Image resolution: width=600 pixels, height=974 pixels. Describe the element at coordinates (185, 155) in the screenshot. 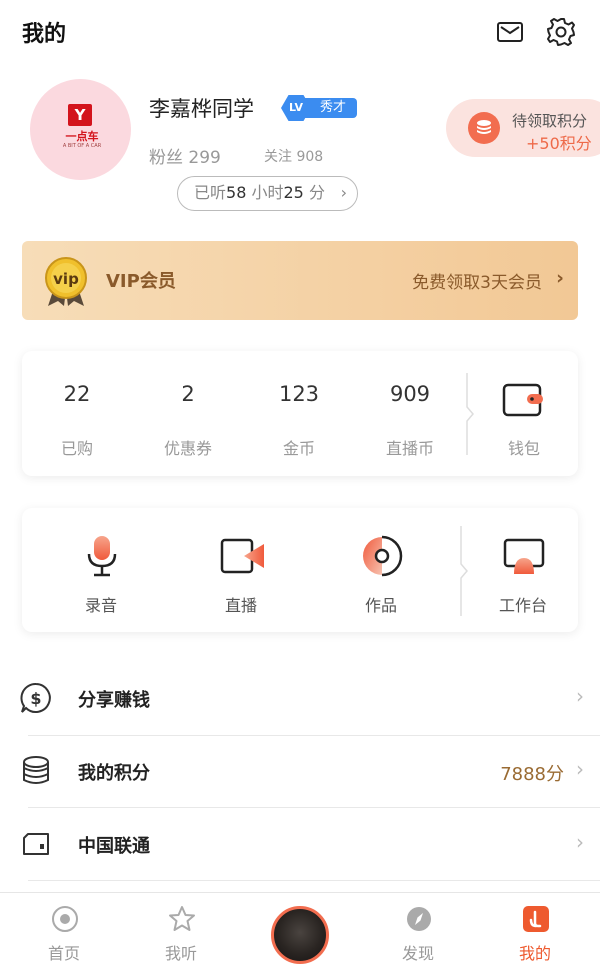

I see `fans-count: 粉丝 299` at that location.